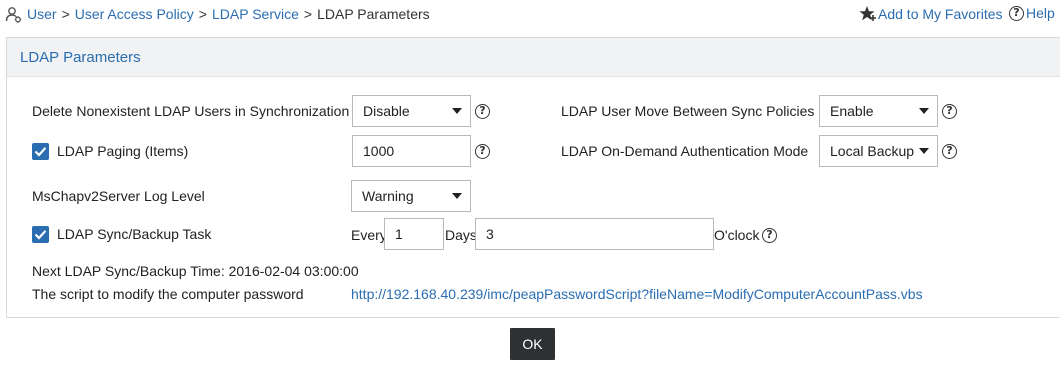 The height and width of the screenshot is (367, 1060). I want to click on user-admin-icon, so click(13, 15).